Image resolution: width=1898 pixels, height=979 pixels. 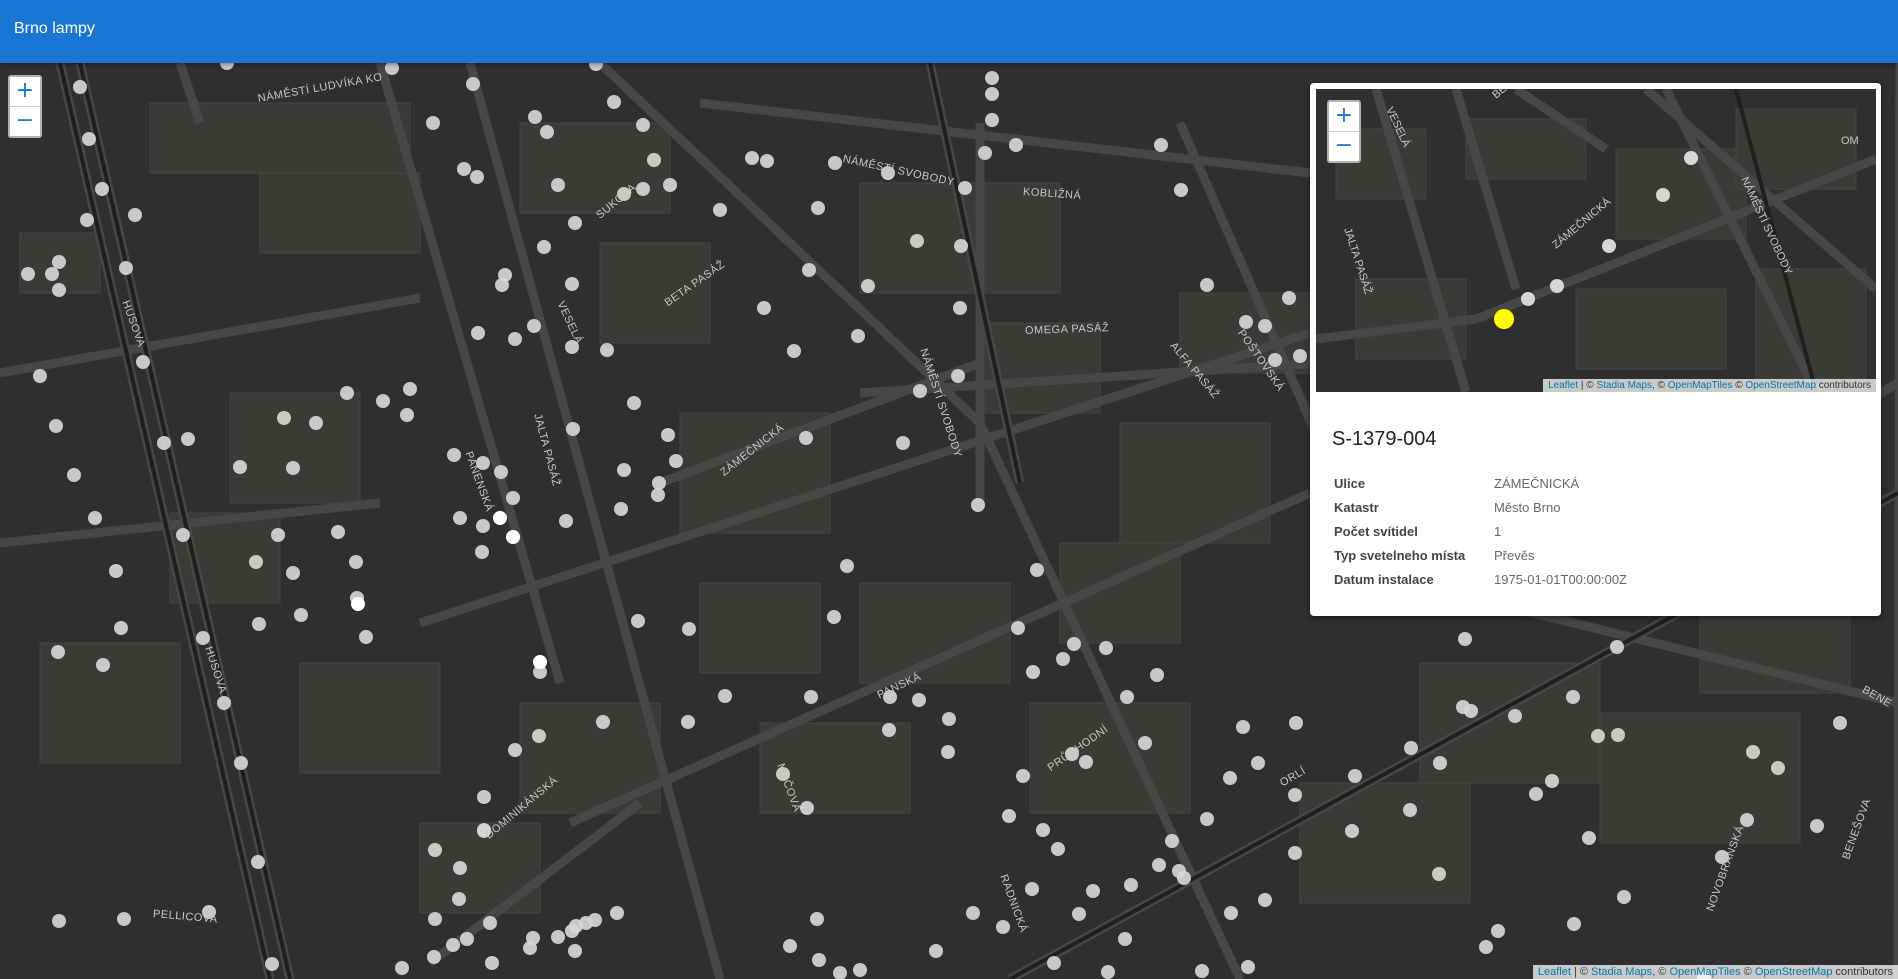 What do you see at coordinates (1344, 146) in the screenshot?
I see `minimap-zoom-out-button: −` at bounding box center [1344, 146].